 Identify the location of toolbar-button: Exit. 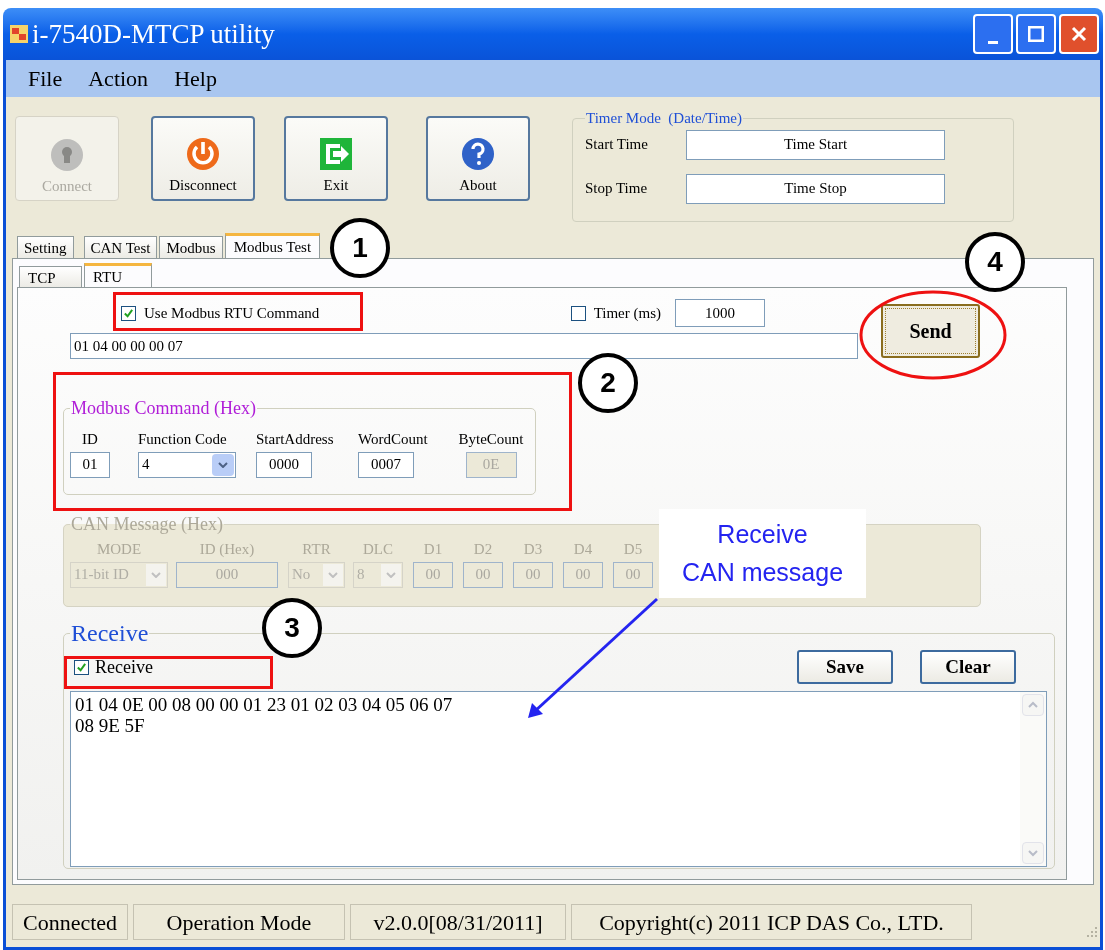
(336, 158).